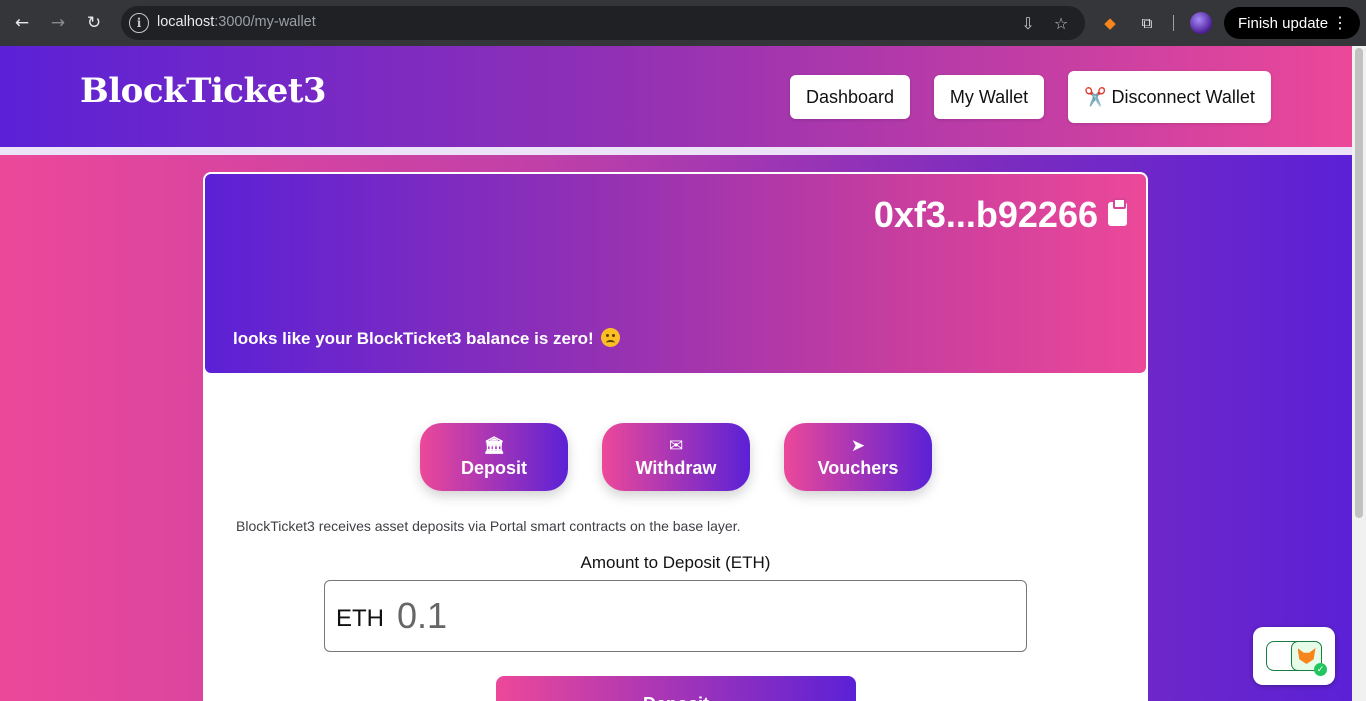 The width and height of the screenshot is (1366, 701). I want to click on check-icon: ✓, so click(1320, 669).